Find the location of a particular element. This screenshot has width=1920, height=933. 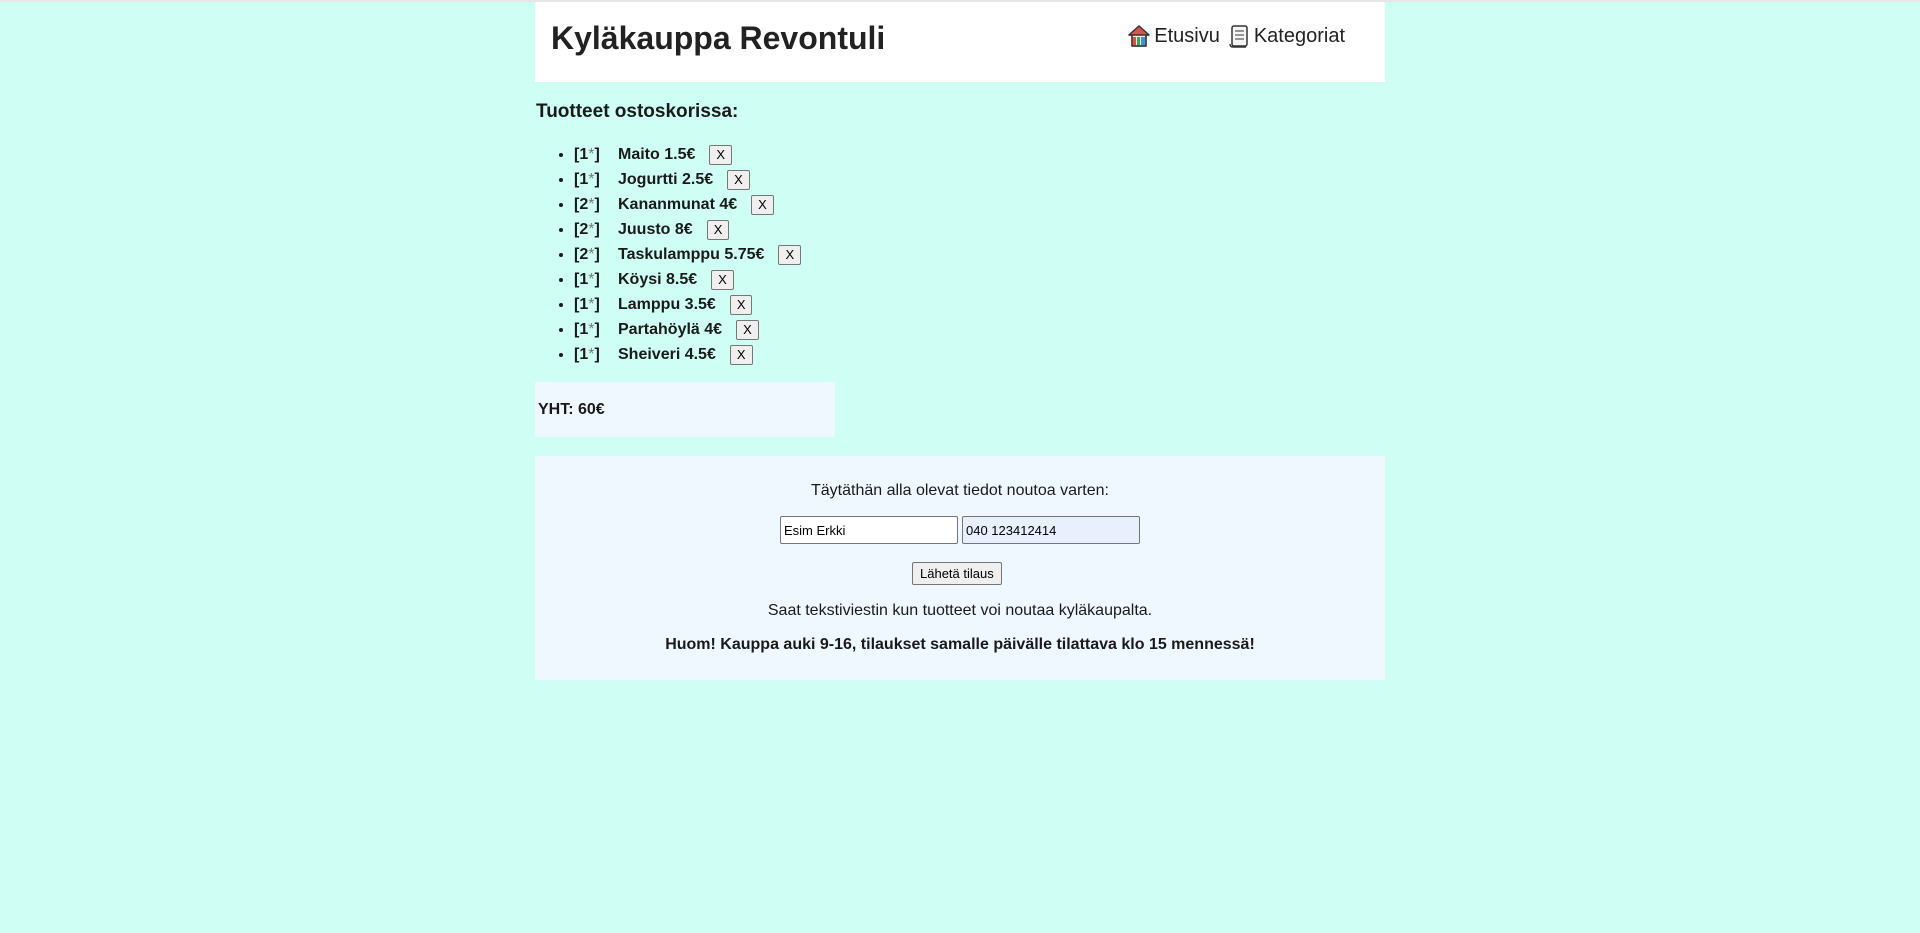

inputs-row is located at coordinates (960, 530).